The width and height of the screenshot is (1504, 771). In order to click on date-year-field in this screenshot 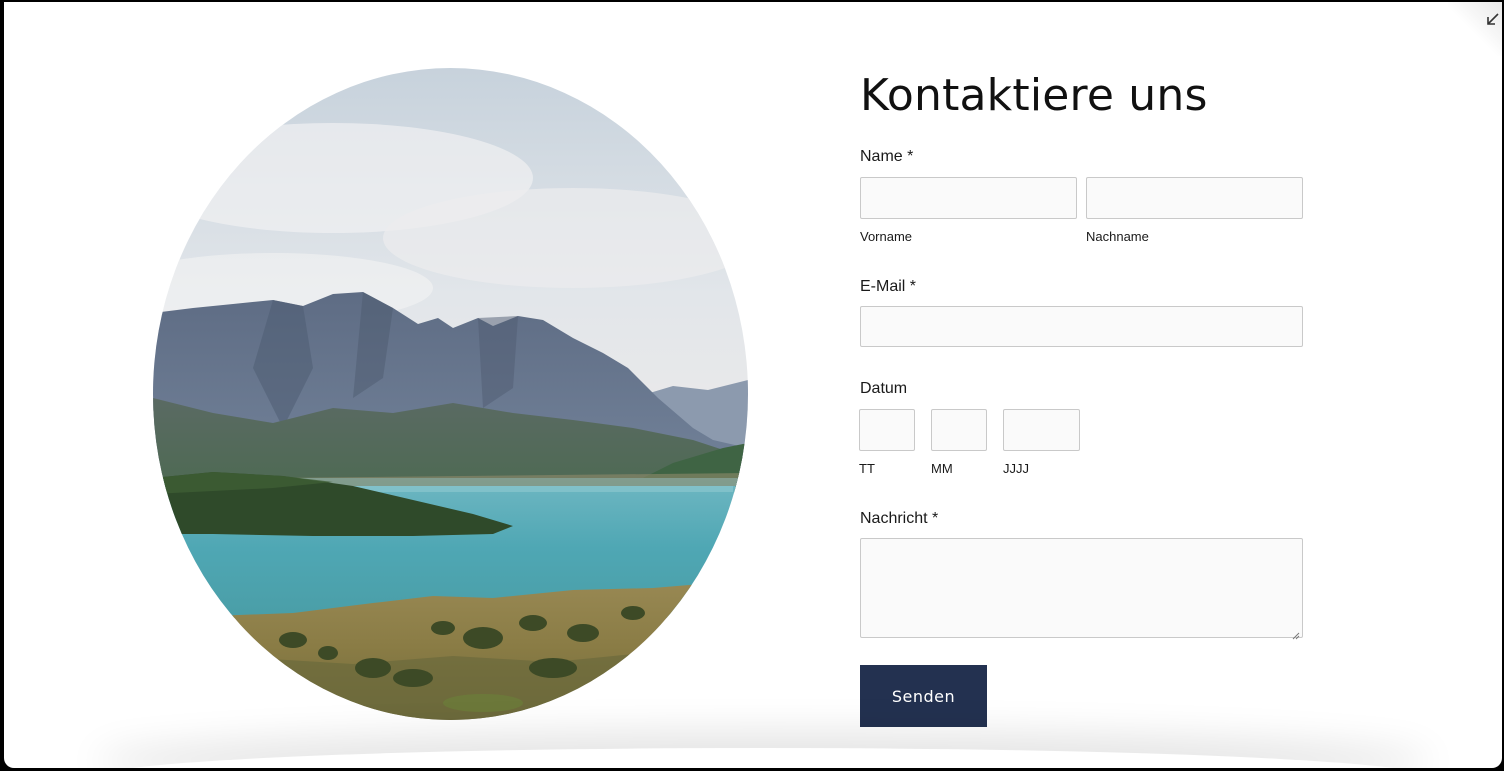, I will do `click(1041, 430)`.